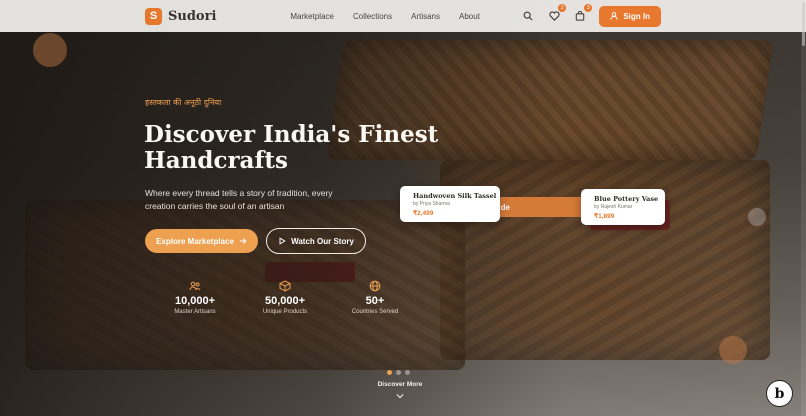 Image resolution: width=806 pixels, height=416 pixels. I want to click on floating-label-text: de, so click(505, 207).